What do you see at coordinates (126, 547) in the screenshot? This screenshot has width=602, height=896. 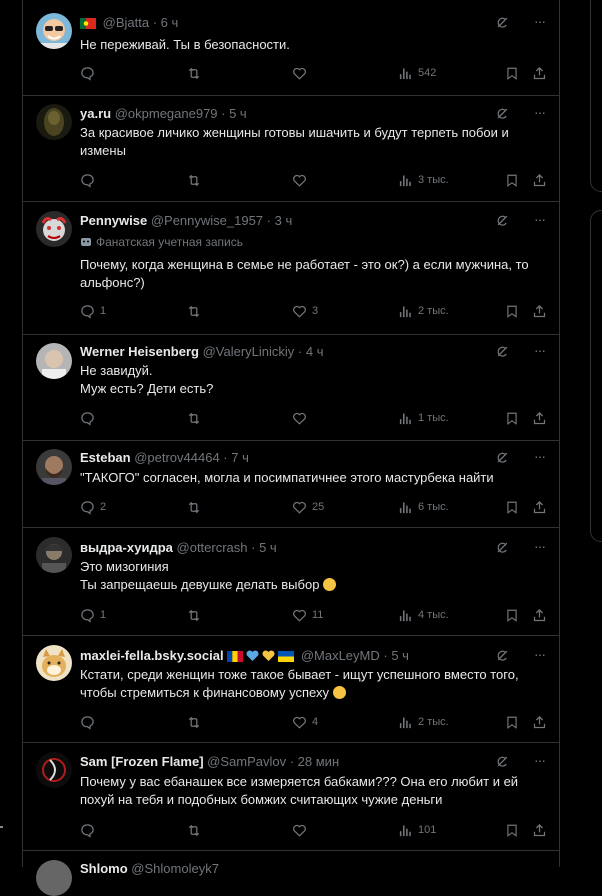 I see `display-name: выдра-хуидра` at bounding box center [126, 547].